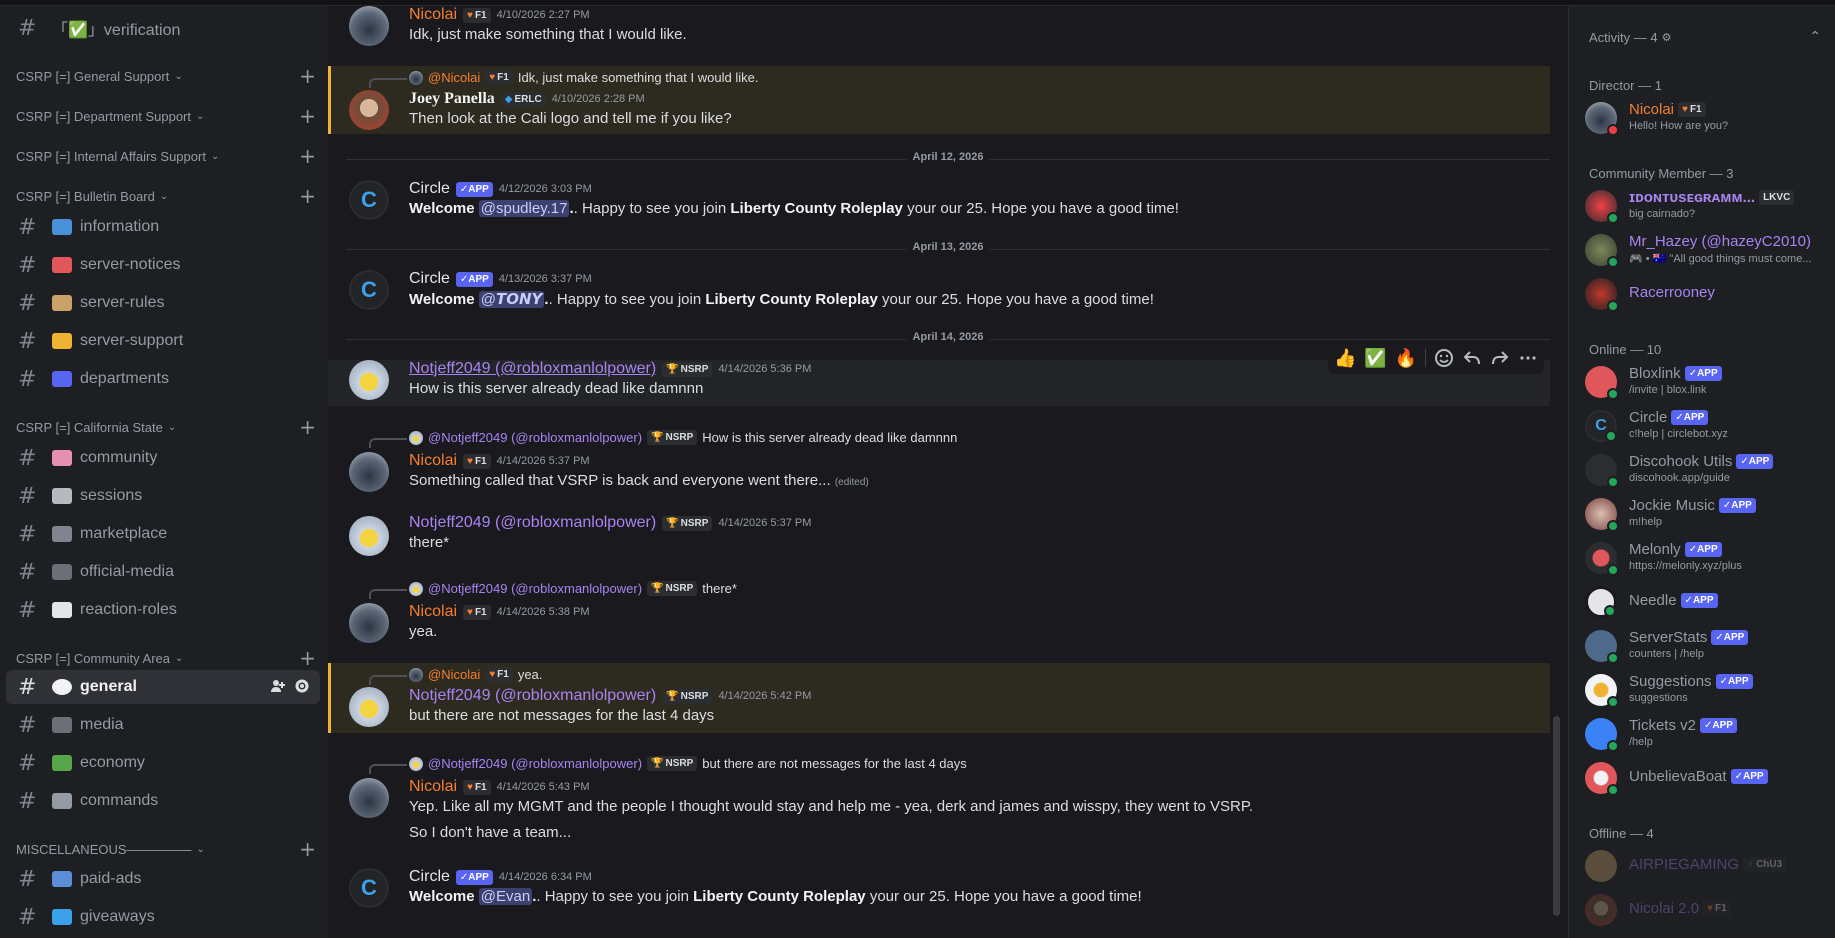  What do you see at coordinates (1710, 118) in the screenshot?
I see `member-item: Nicolai ♥ F1 Hello! How are you?` at bounding box center [1710, 118].